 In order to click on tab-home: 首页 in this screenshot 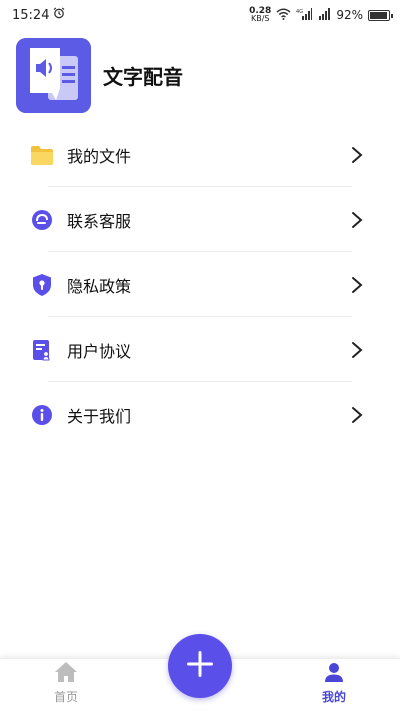, I will do `click(66, 683)`.